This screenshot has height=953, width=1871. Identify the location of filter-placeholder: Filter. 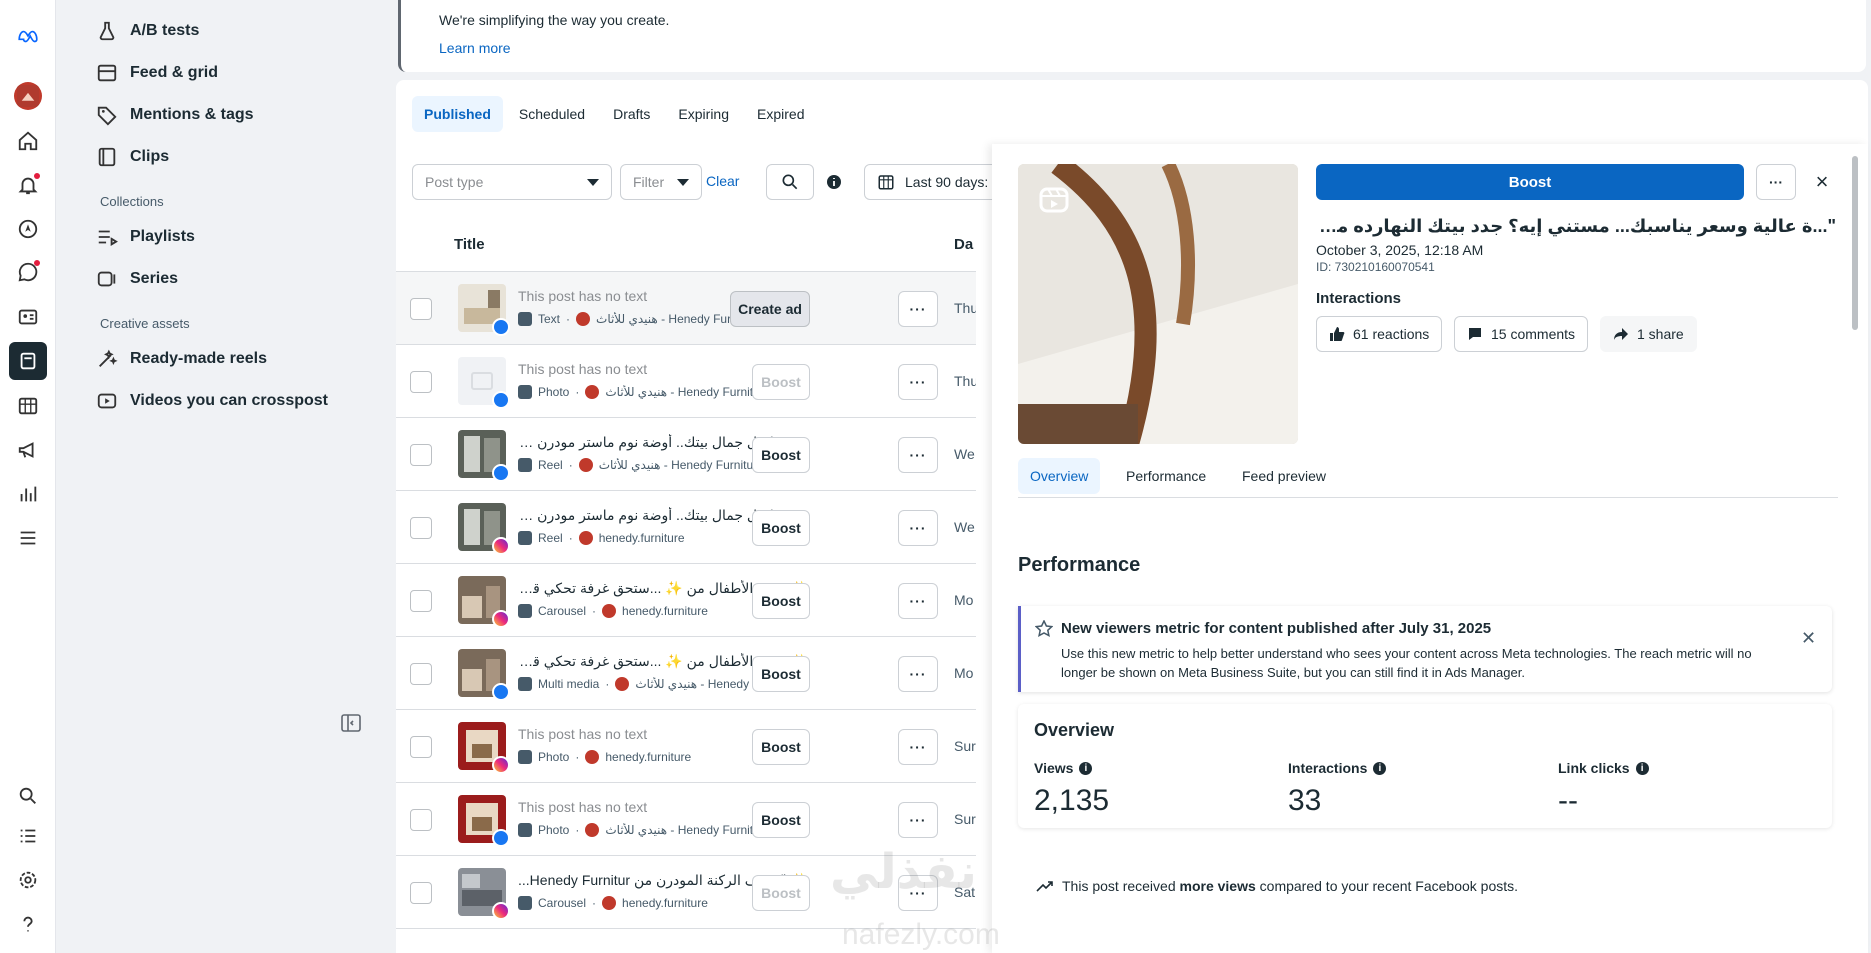
(649, 182).